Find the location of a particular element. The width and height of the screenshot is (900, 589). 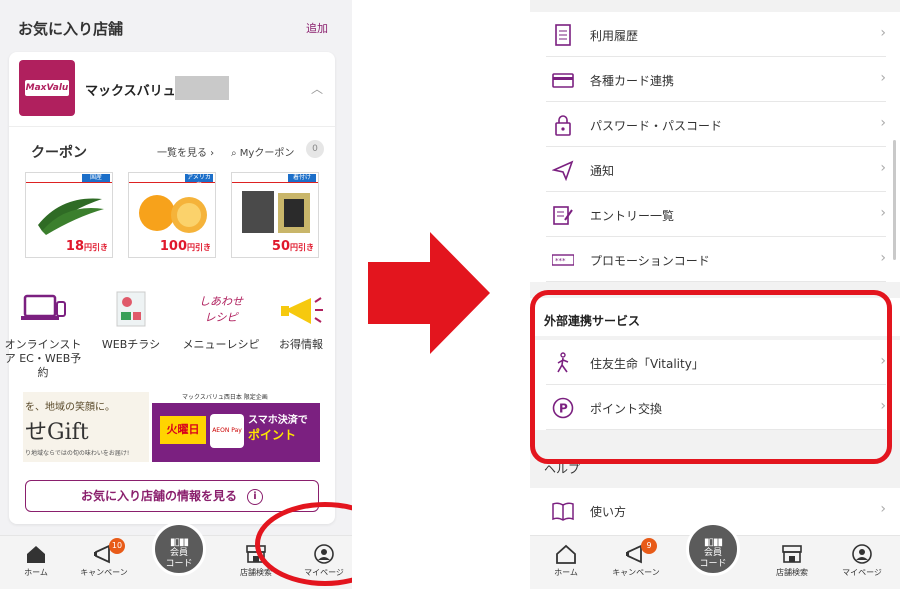

coupon-card: 国産 18円引き is located at coordinates (69, 215).